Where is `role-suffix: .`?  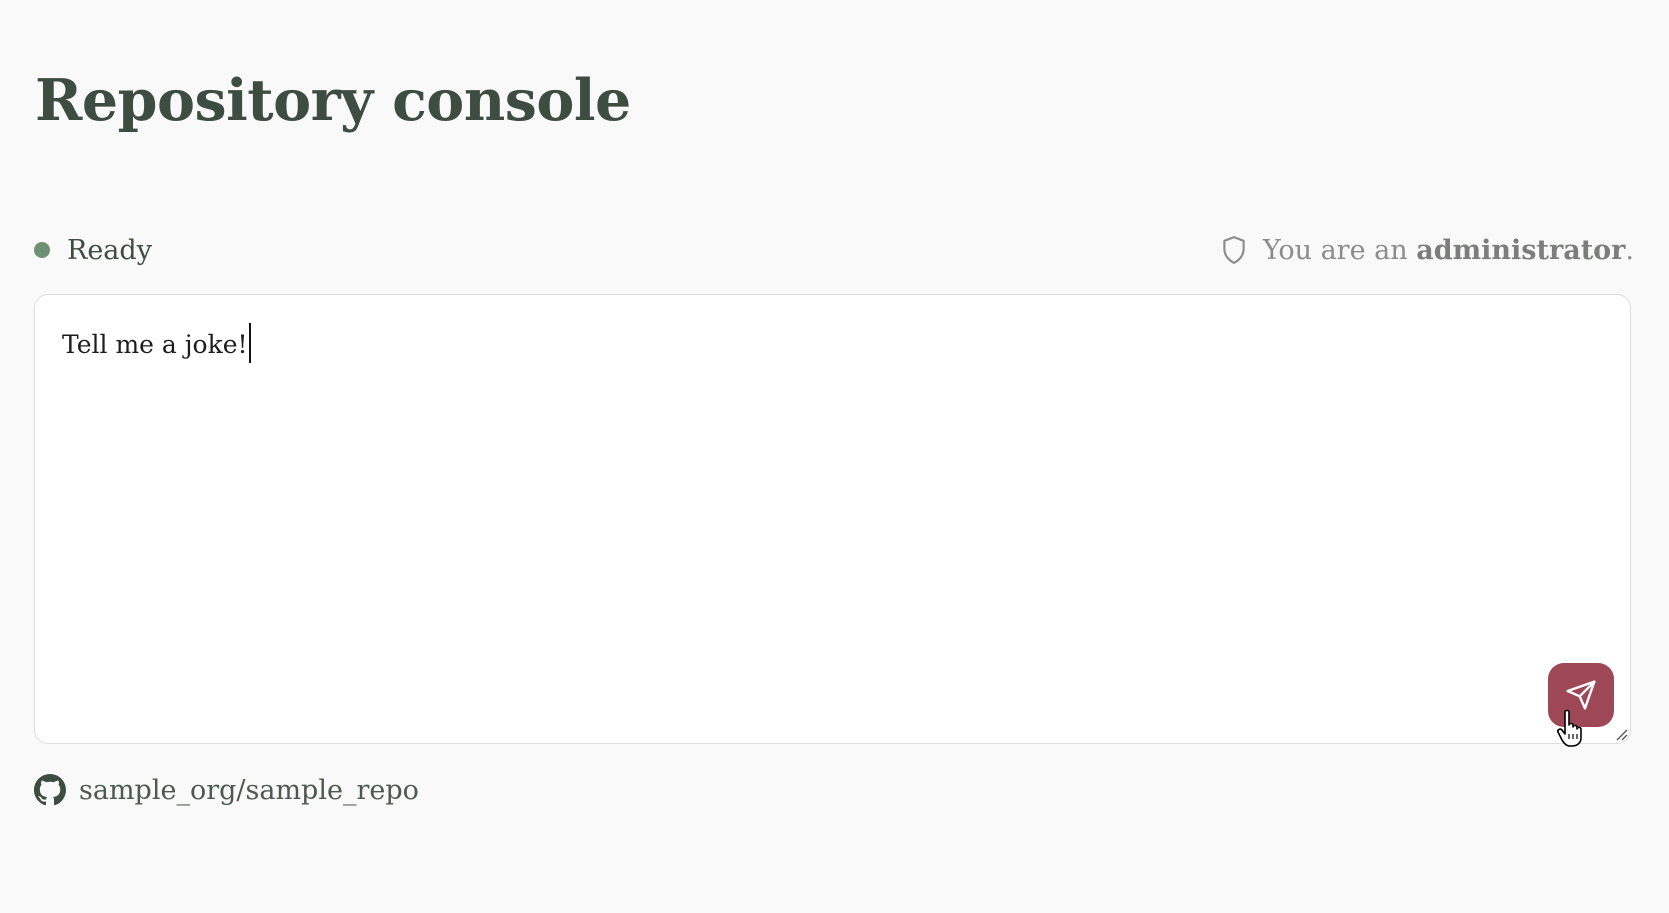
role-suffix: . is located at coordinates (1629, 250).